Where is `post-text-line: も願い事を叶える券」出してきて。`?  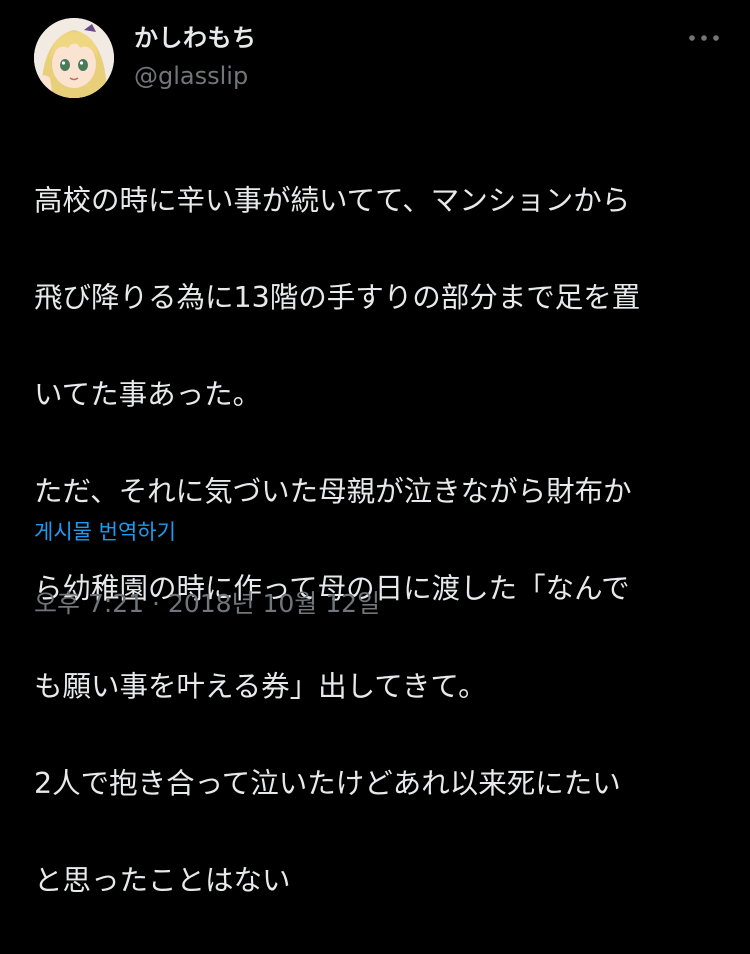
post-text-line: も願い事を叶える券」出してきて。 is located at coordinates (260, 686).